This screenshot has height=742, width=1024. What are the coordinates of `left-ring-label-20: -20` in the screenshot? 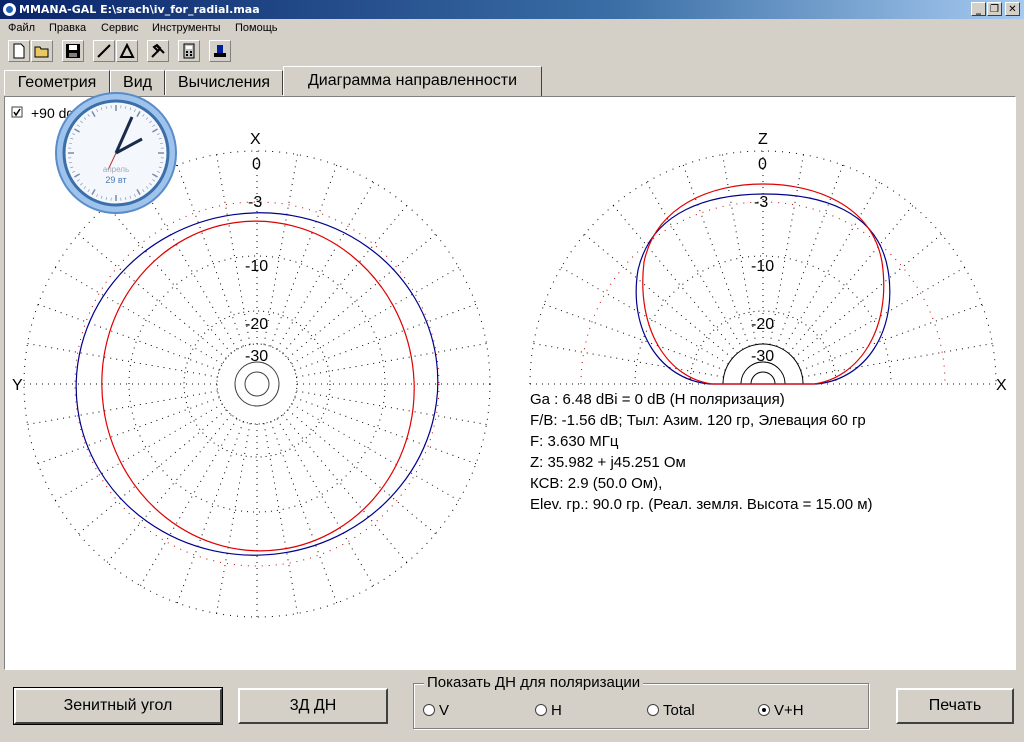 It's located at (256, 324).